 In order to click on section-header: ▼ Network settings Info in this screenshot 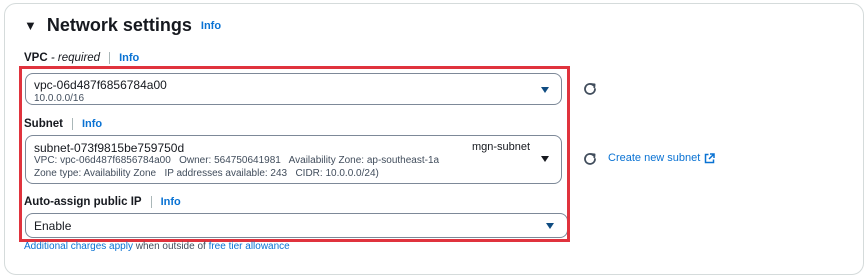, I will do `click(122, 25)`.